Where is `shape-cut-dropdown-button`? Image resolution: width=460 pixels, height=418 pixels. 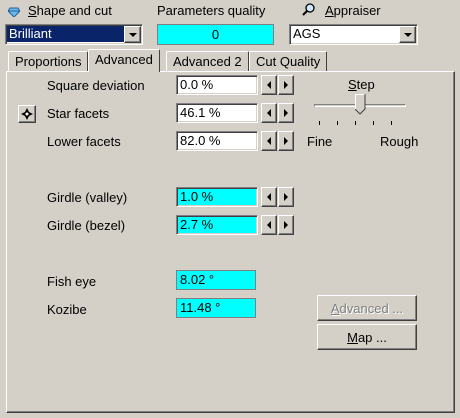 shape-cut-dropdown-button is located at coordinates (132, 34).